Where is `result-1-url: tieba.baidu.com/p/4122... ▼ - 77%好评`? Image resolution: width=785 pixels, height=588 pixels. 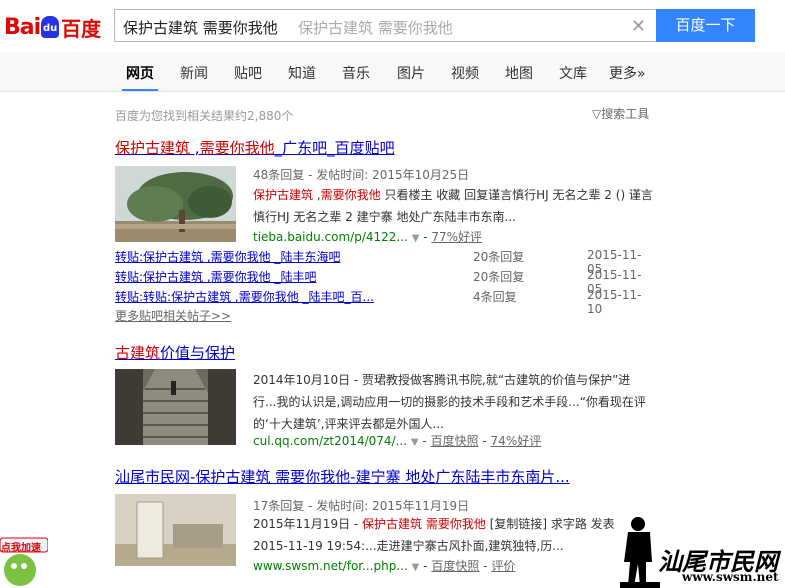
result-1-url: tieba.baidu.com/p/4122... ▼ - 77%好评 is located at coordinates (367, 236).